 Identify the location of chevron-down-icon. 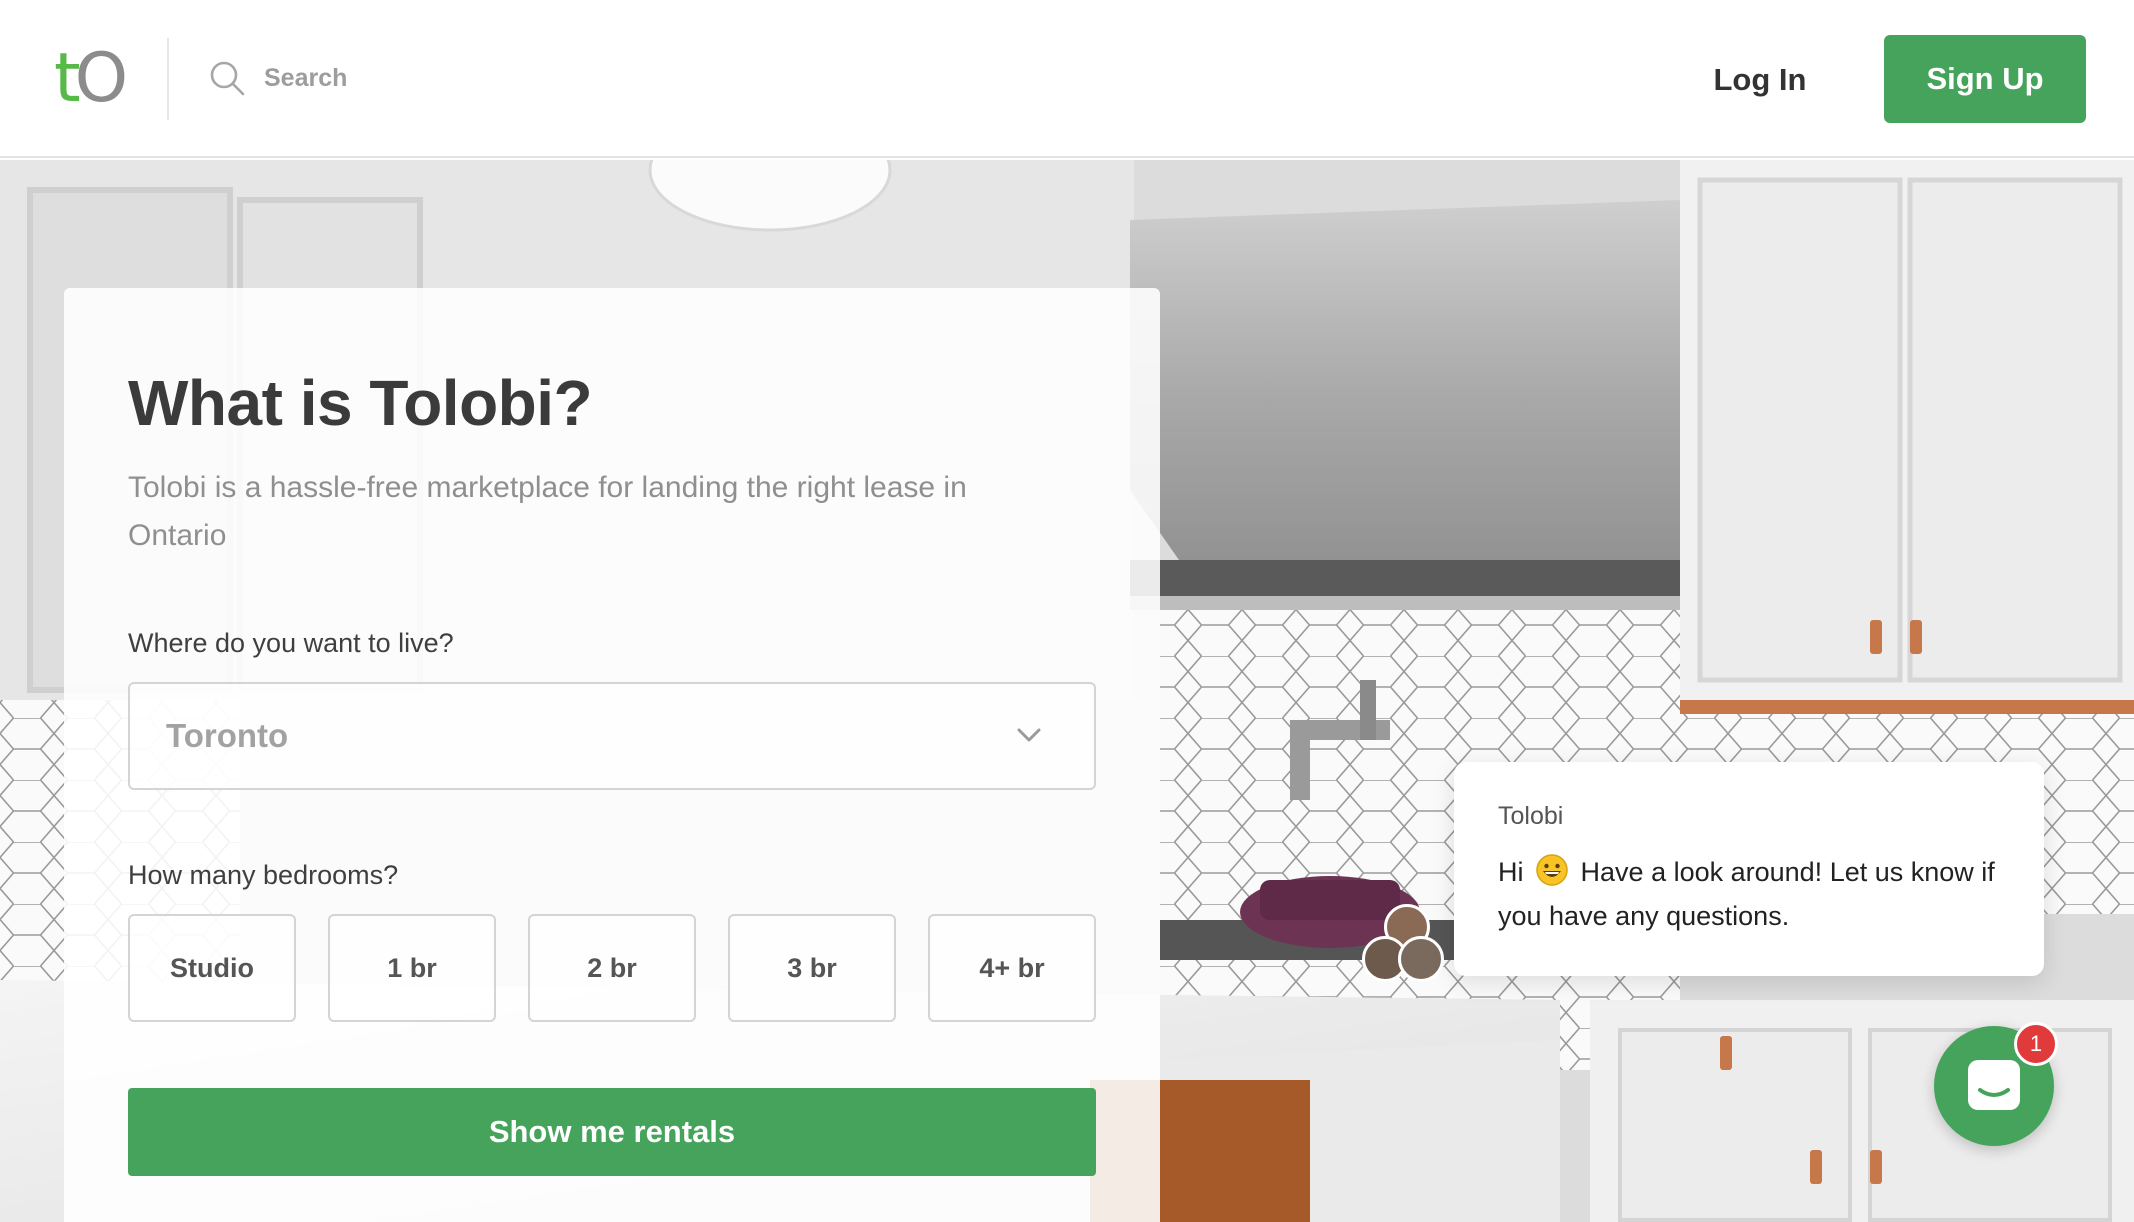
(1029, 735).